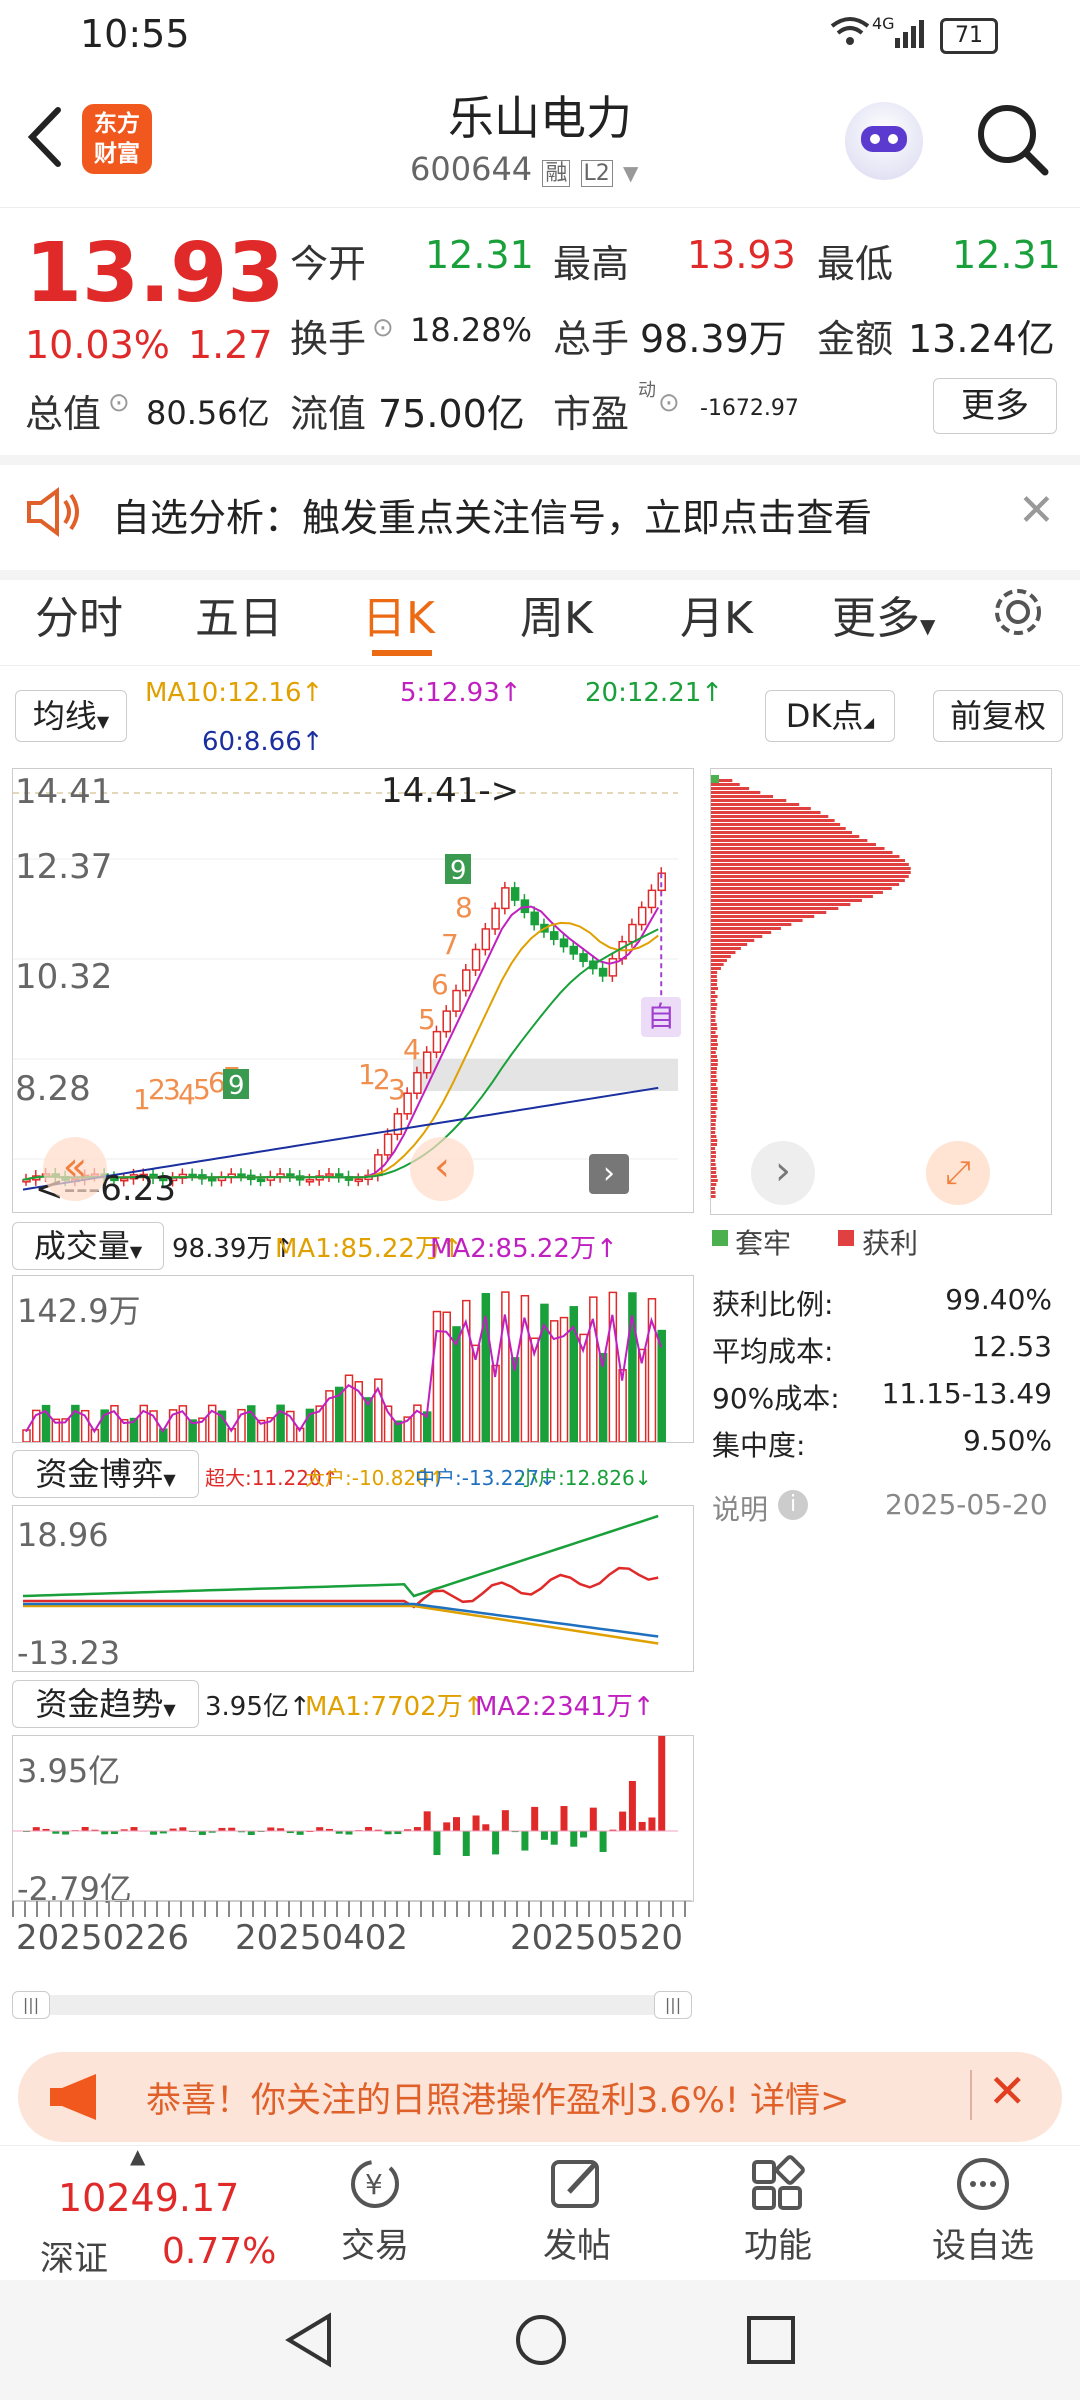 The height and width of the screenshot is (2400, 1080). What do you see at coordinates (105, 1704) in the screenshot?
I see `fund-trend-selector: 资金趋势▼` at bounding box center [105, 1704].